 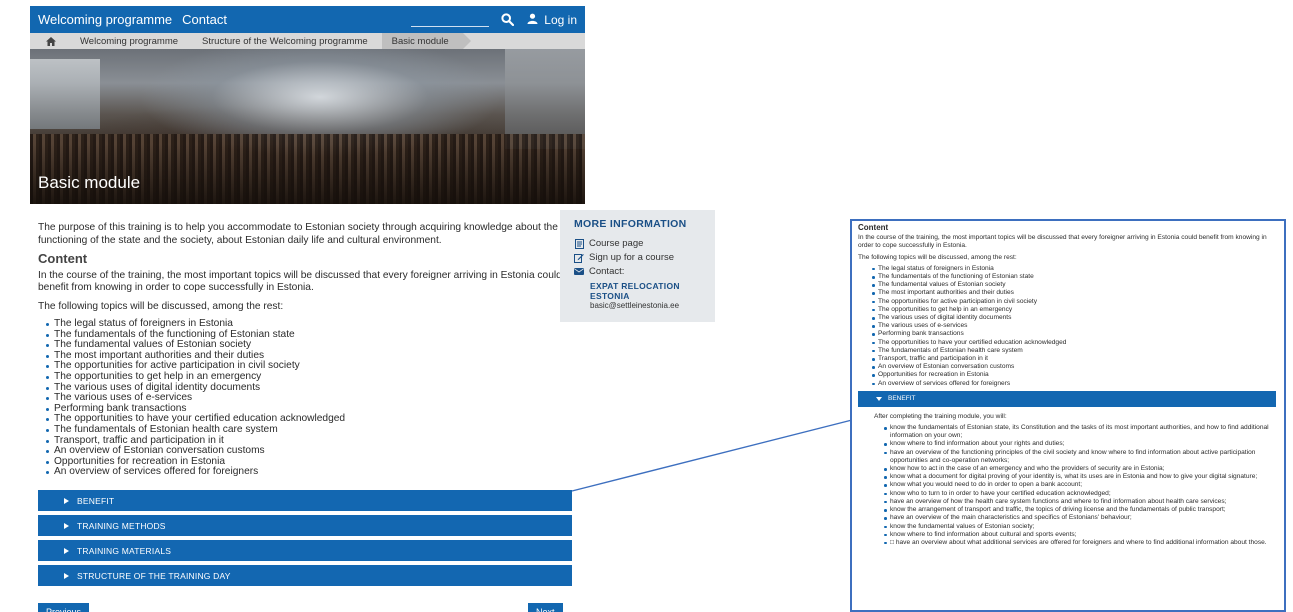 I want to click on next-button: Next, so click(x=545, y=607).